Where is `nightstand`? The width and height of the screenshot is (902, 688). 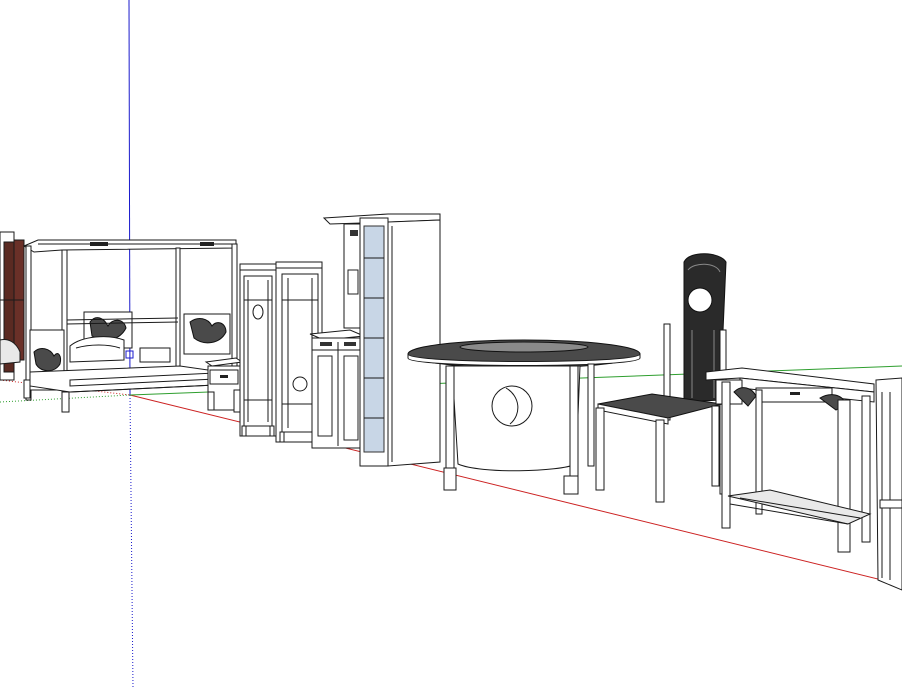
nightstand is located at coordinates (224, 385).